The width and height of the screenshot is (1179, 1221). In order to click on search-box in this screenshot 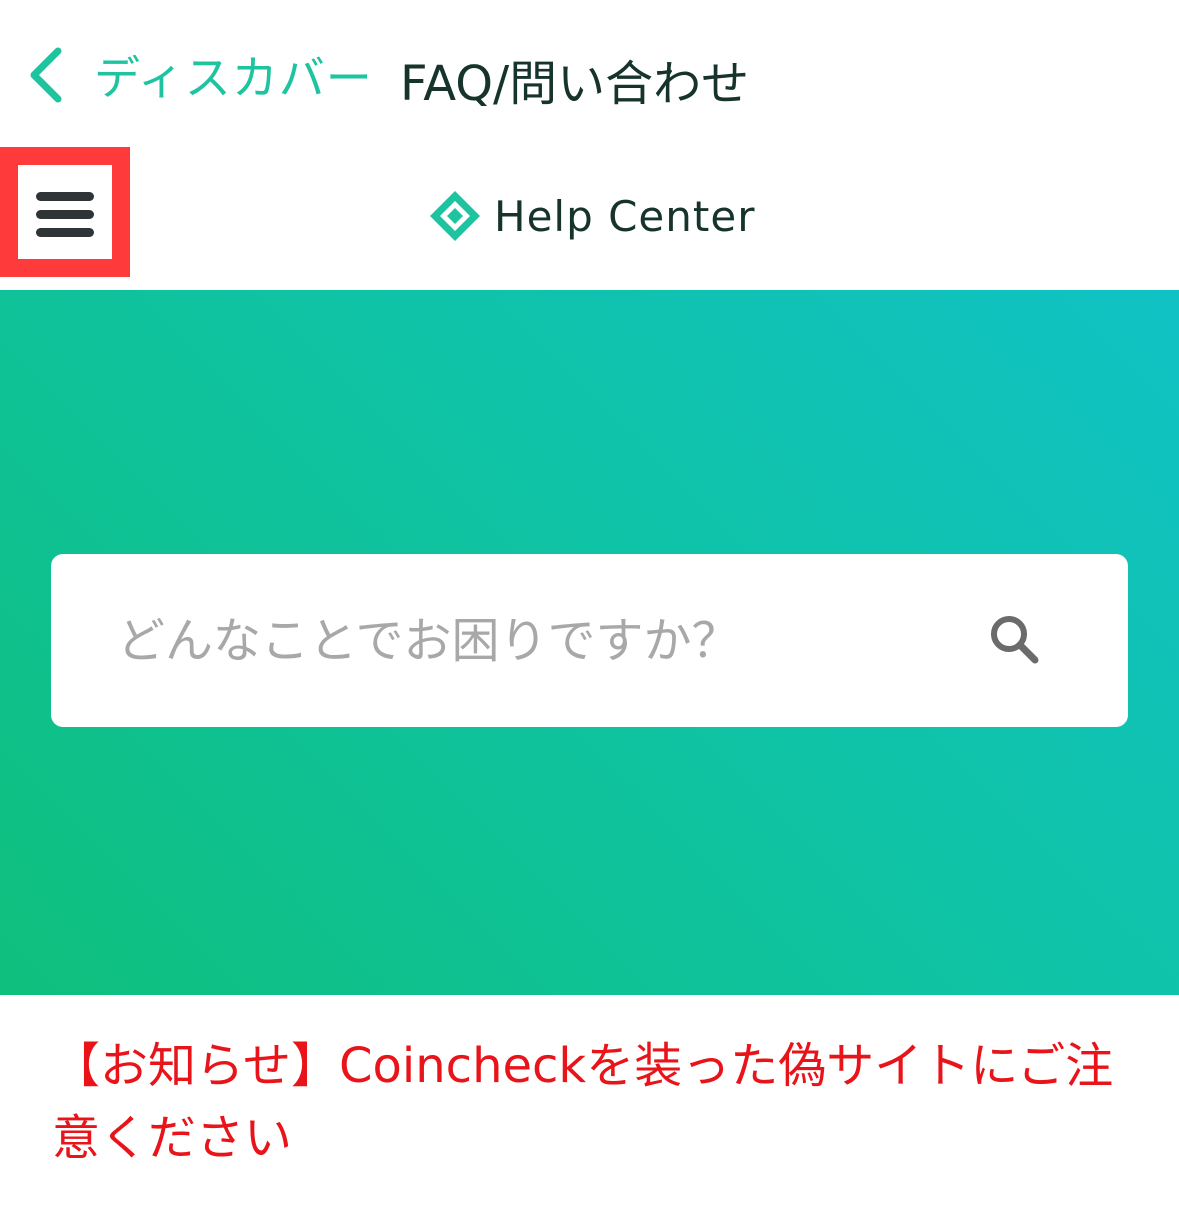, I will do `click(589, 640)`.